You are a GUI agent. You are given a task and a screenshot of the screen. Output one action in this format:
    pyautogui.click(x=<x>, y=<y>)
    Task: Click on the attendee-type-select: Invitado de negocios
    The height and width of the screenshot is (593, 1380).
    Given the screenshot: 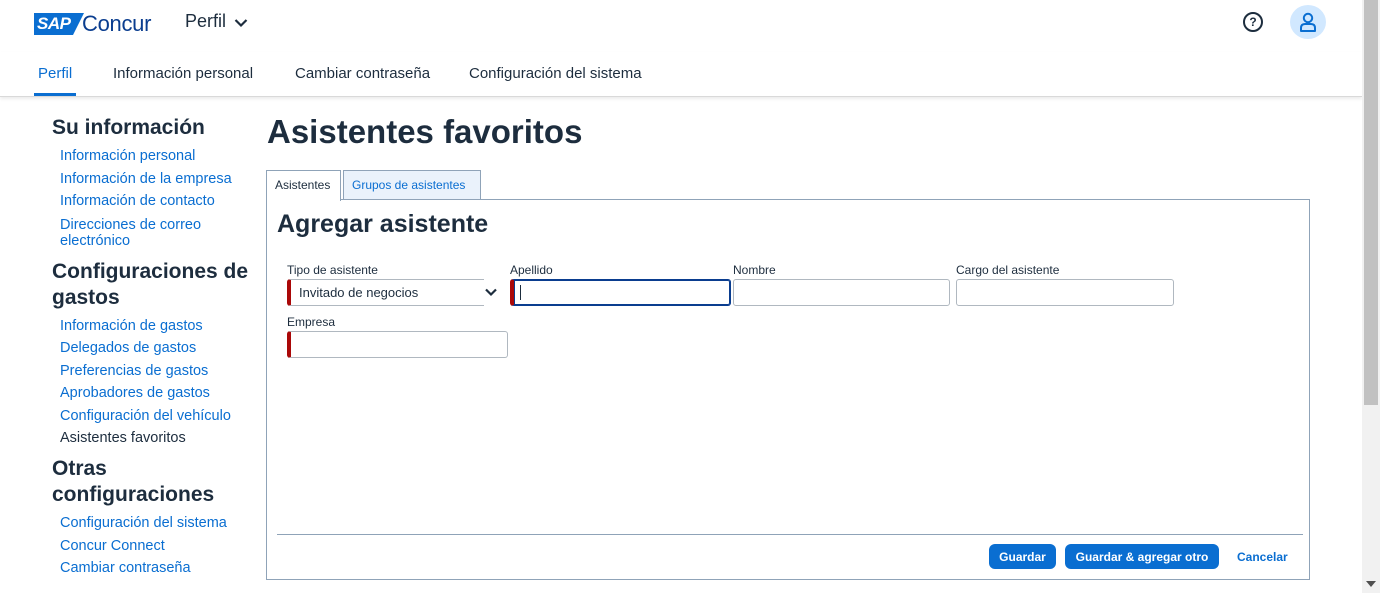 What is the action you would take?
    pyautogui.click(x=385, y=292)
    